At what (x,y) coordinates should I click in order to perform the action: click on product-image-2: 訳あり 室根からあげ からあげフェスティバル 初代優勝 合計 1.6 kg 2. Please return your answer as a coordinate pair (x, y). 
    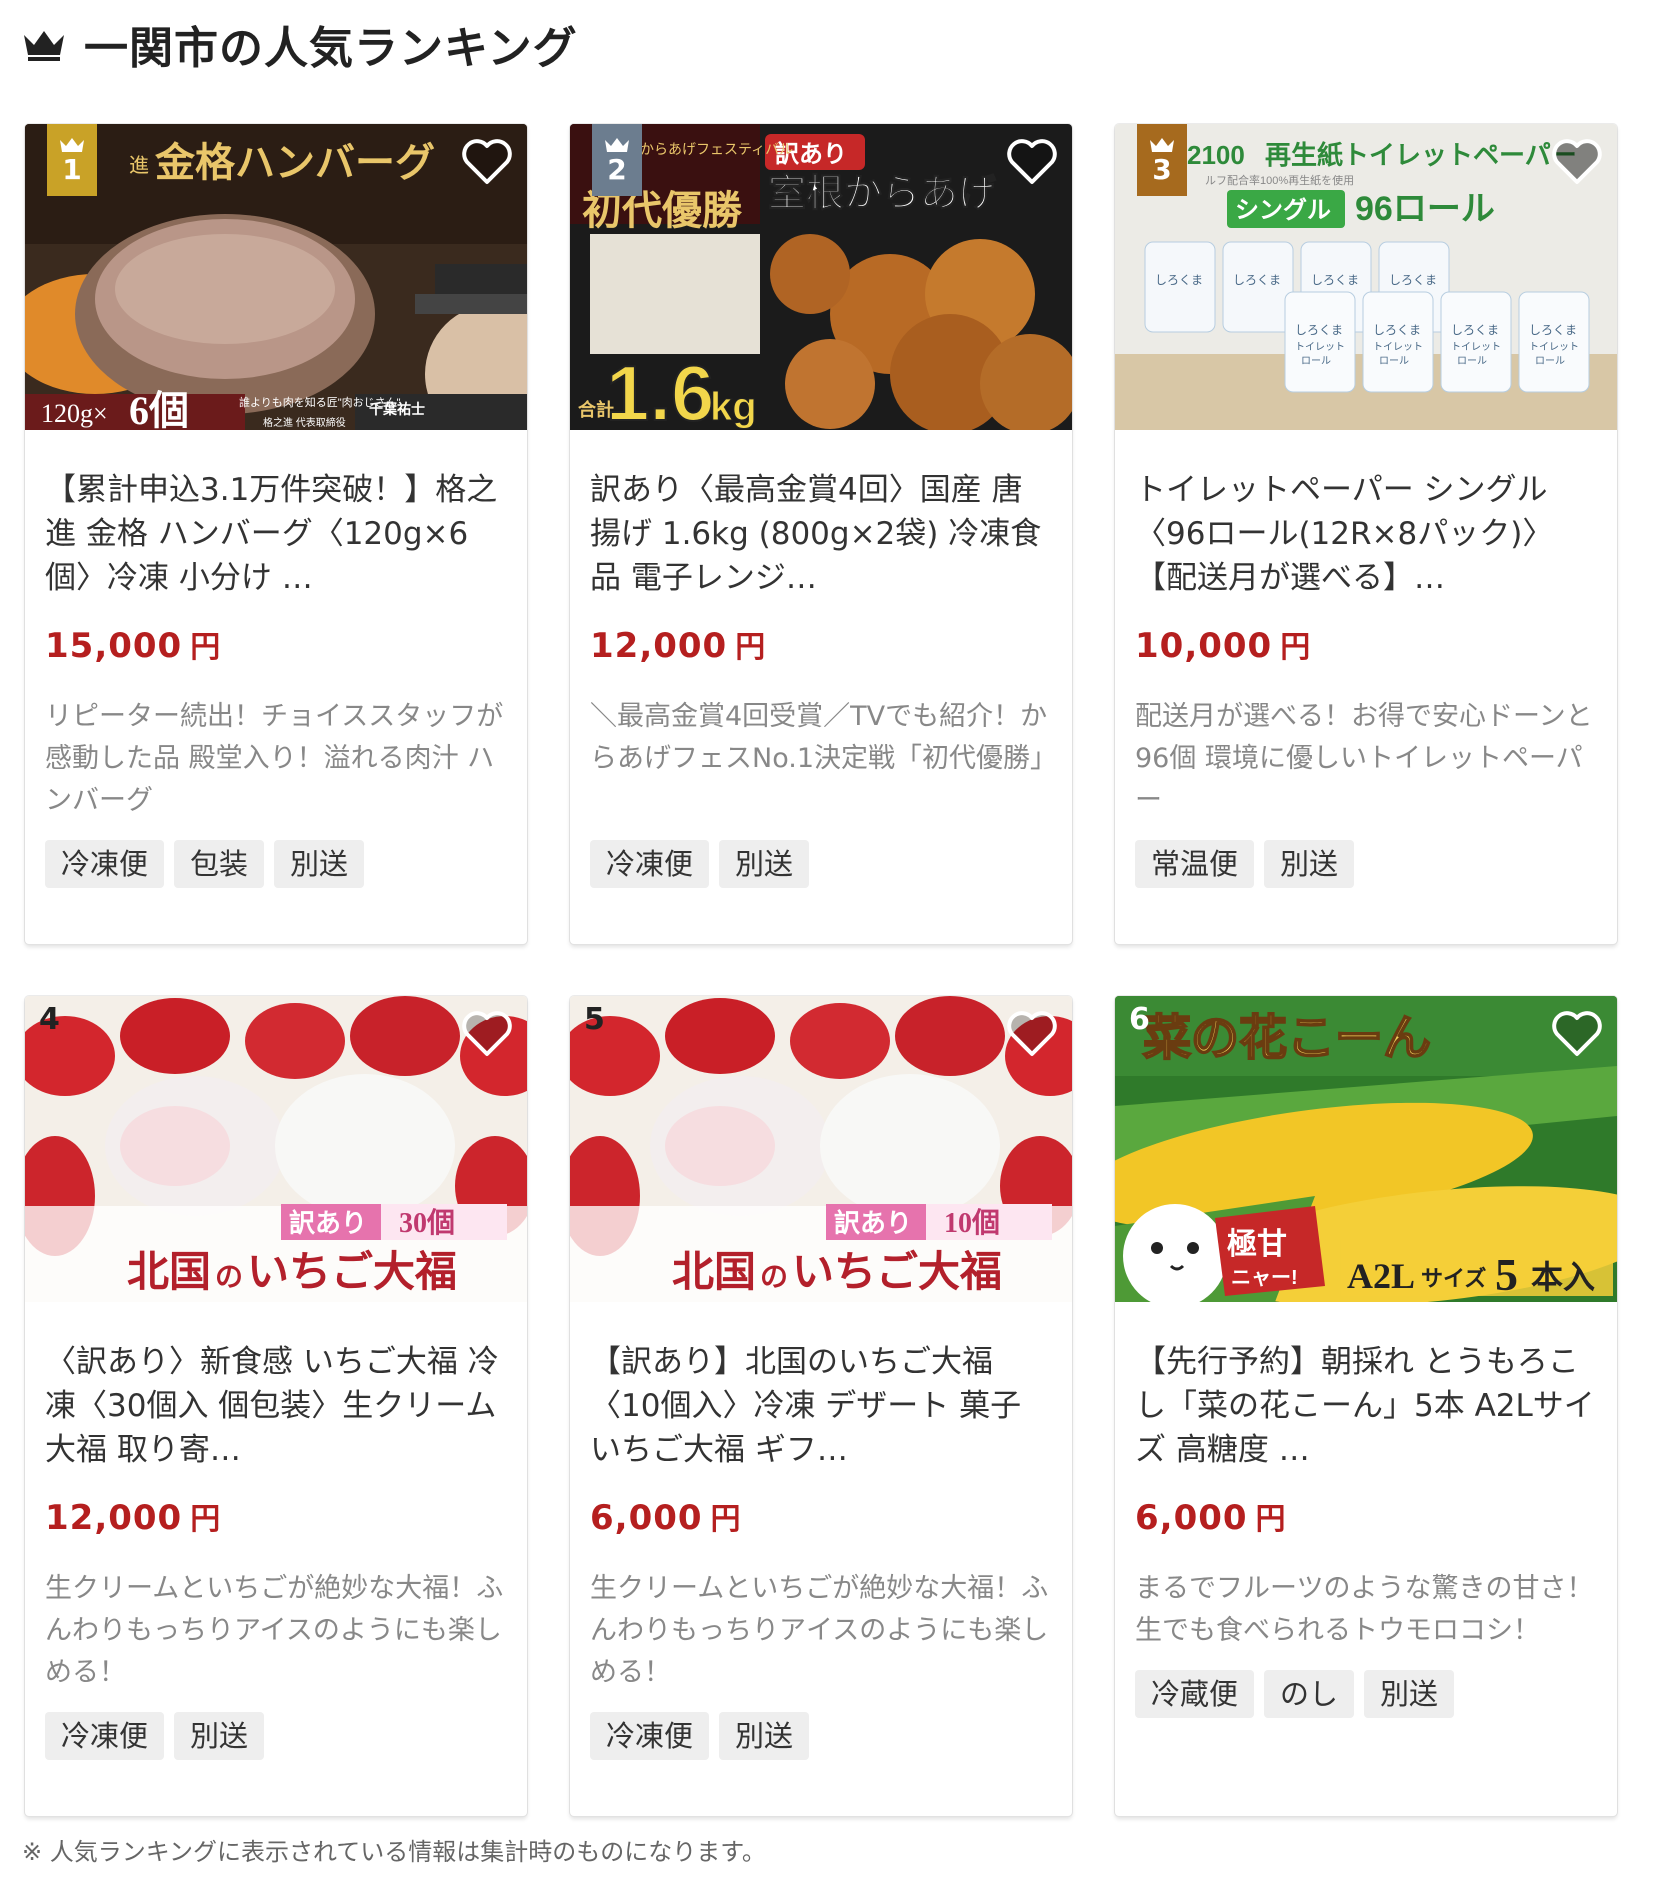
    Looking at the image, I should click on (821, 277).